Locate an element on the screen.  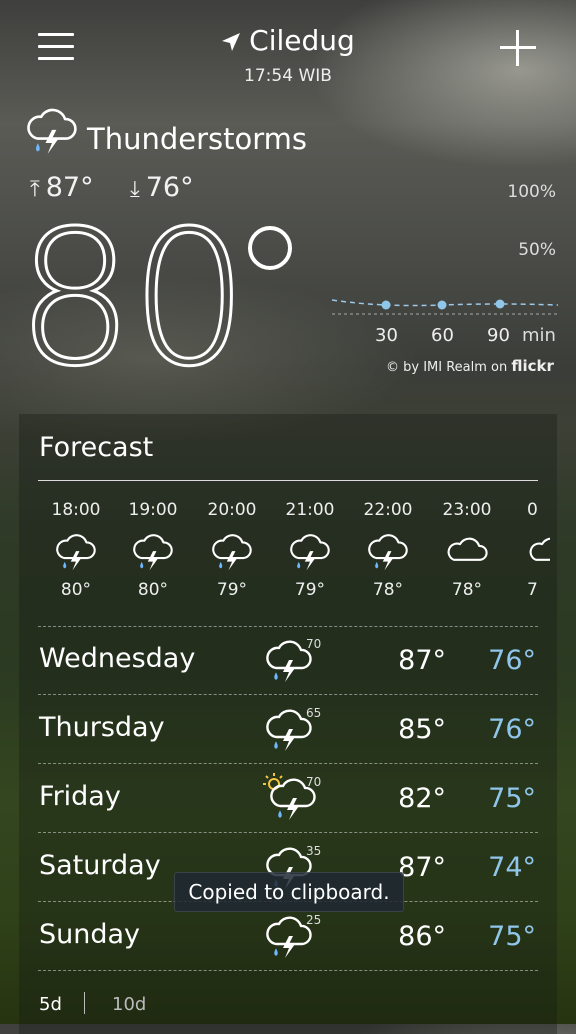
tab-divider is located at coordinates (84, 1003).